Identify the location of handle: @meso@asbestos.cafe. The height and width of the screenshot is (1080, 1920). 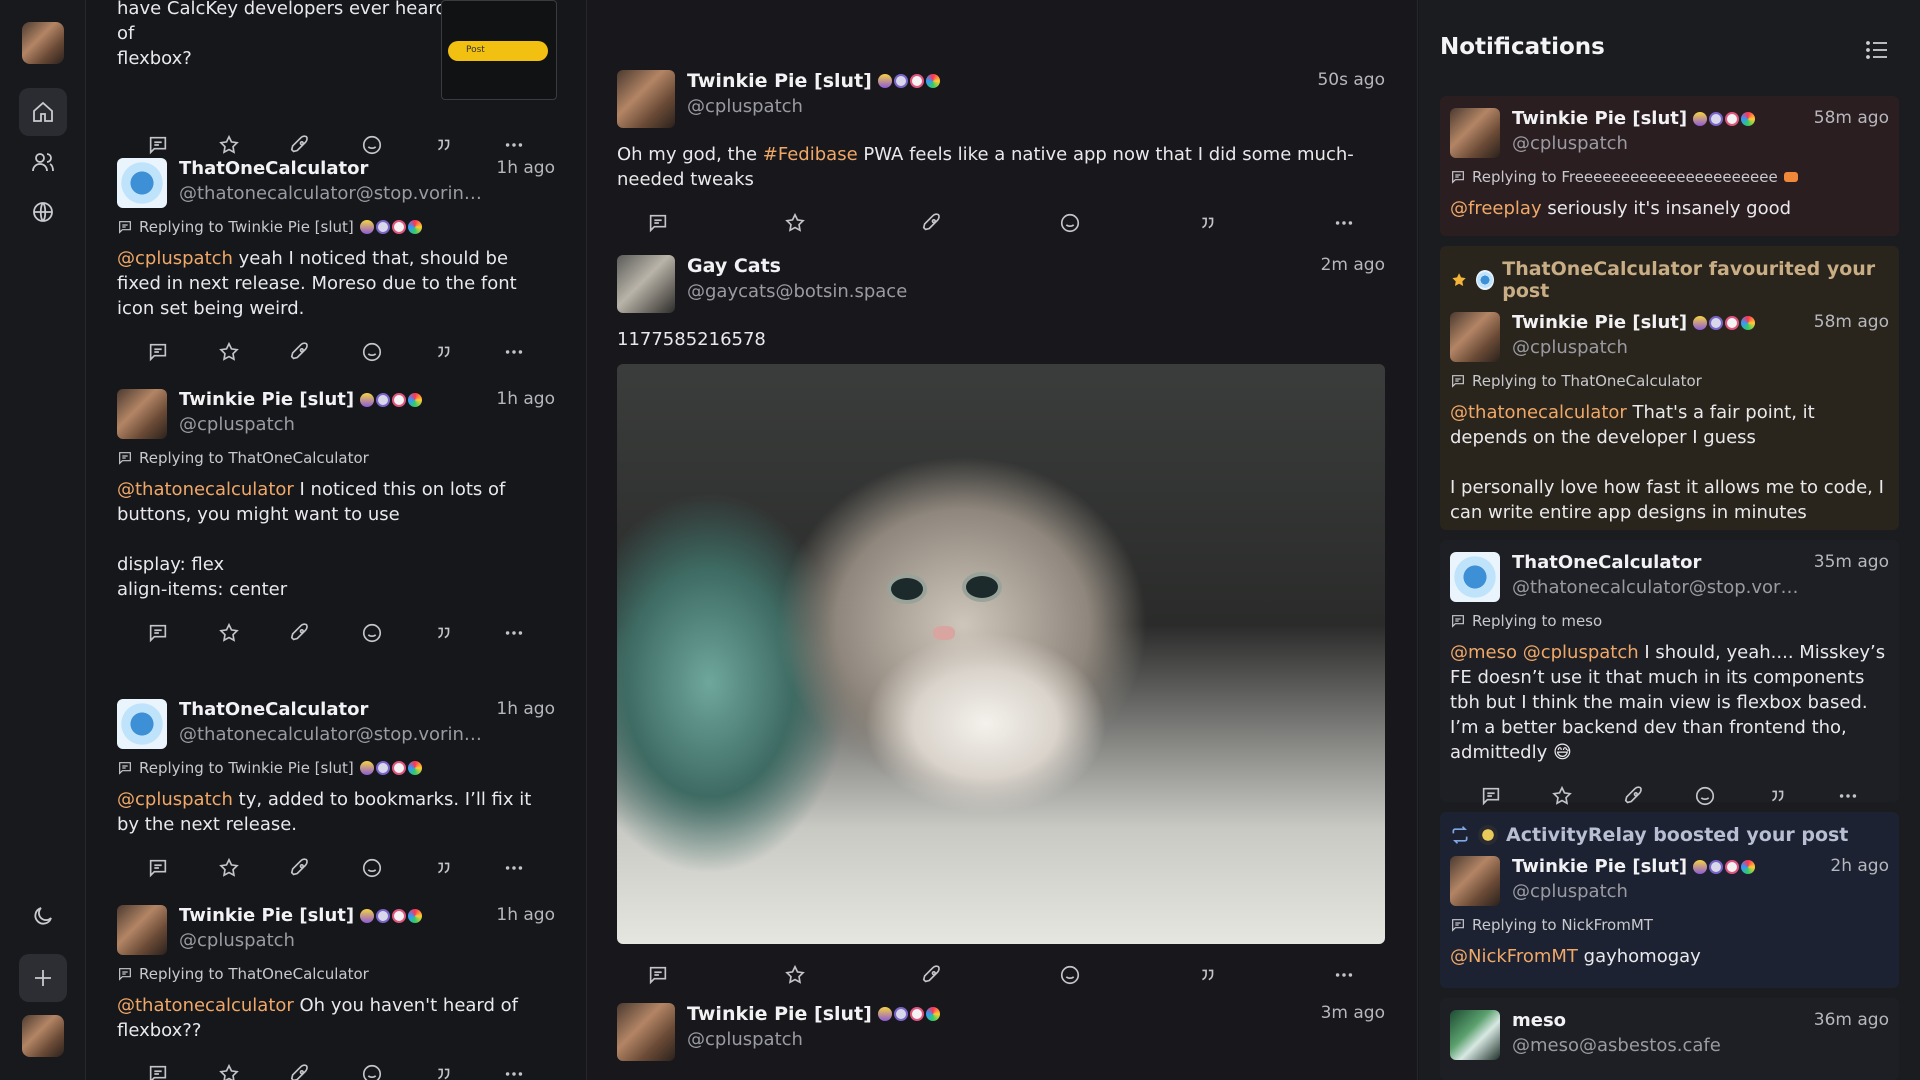
(1657, 1045).